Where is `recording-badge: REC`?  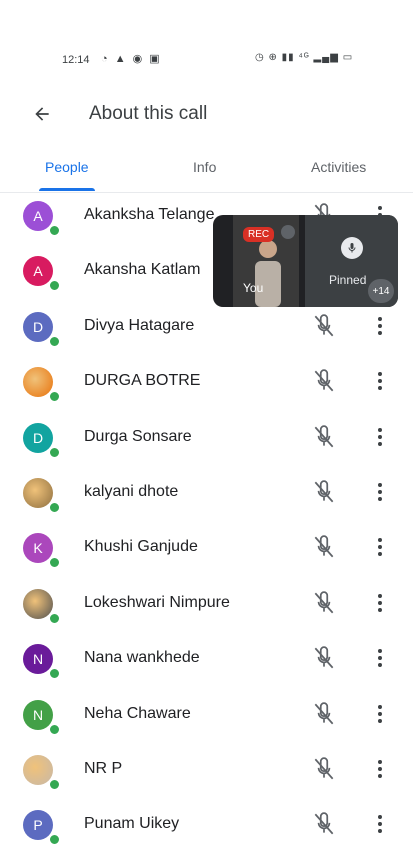
recording-badge: REC is located at coordinates (259, 234).